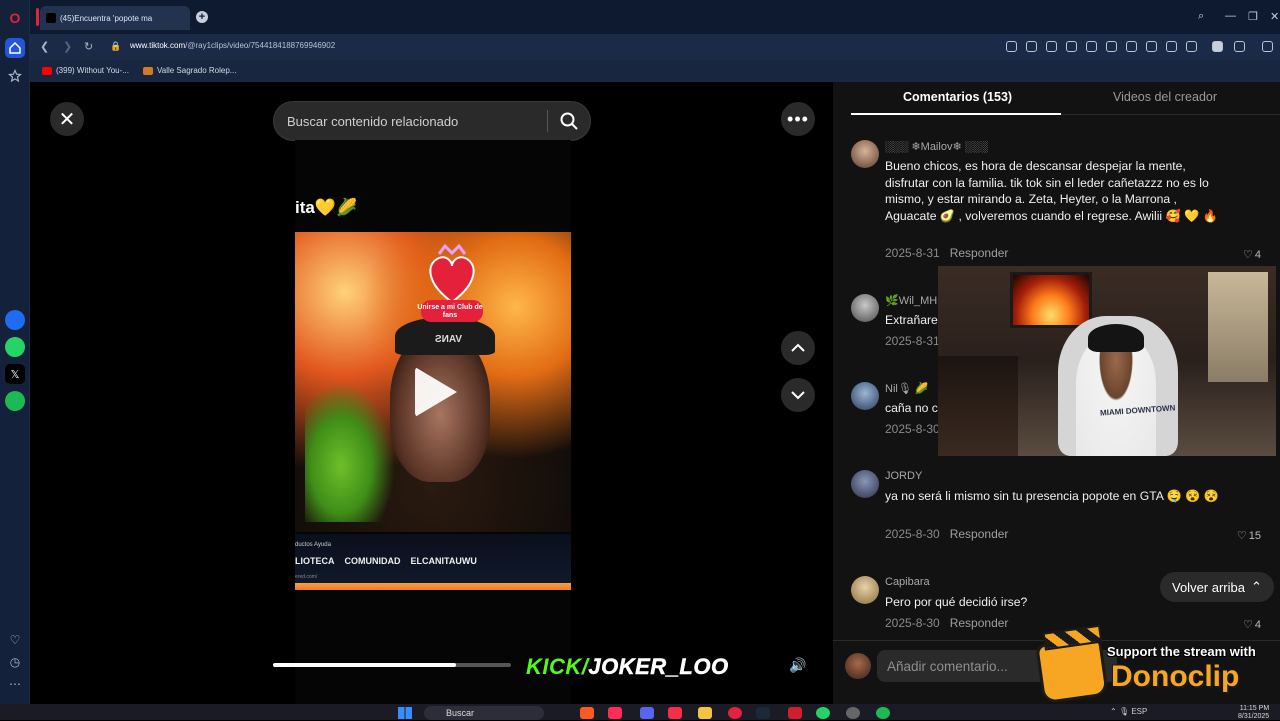 Image resolution: width=1280 pixels, height=721 pixels. I want to click on obs-icon, so click(853, 713).